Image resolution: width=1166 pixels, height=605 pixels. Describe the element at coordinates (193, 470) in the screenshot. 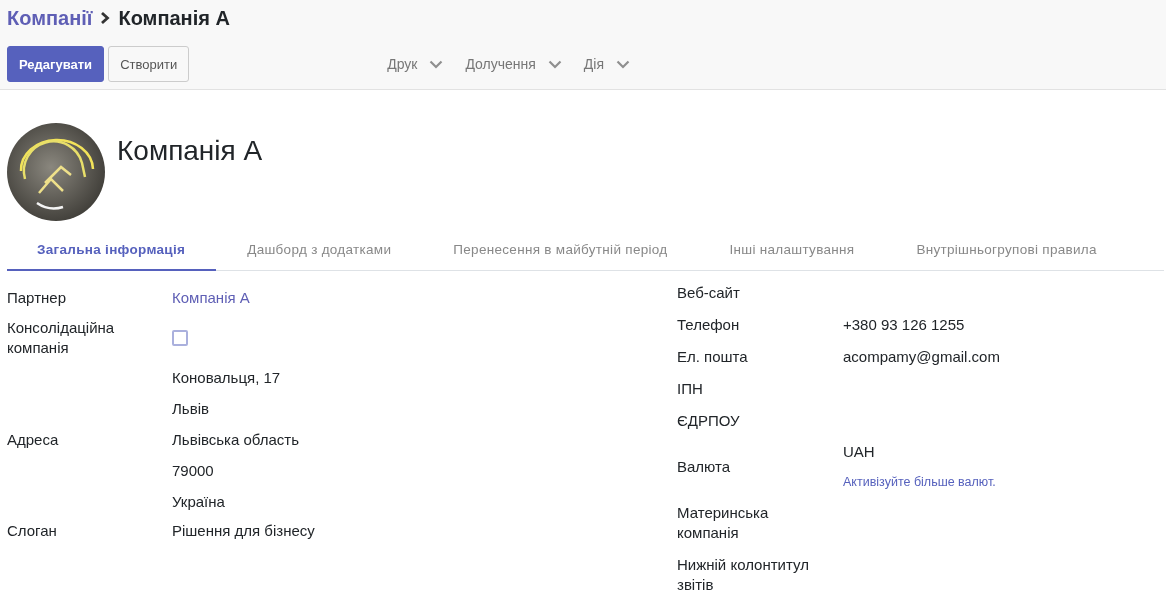

I see `address-line: 79000` at that location.